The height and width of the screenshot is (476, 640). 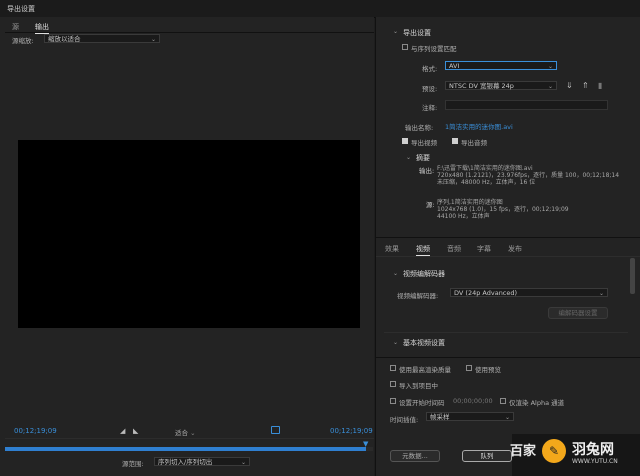 I want to click on output-name-label: 输出名称:, so click(x=419, y=128).